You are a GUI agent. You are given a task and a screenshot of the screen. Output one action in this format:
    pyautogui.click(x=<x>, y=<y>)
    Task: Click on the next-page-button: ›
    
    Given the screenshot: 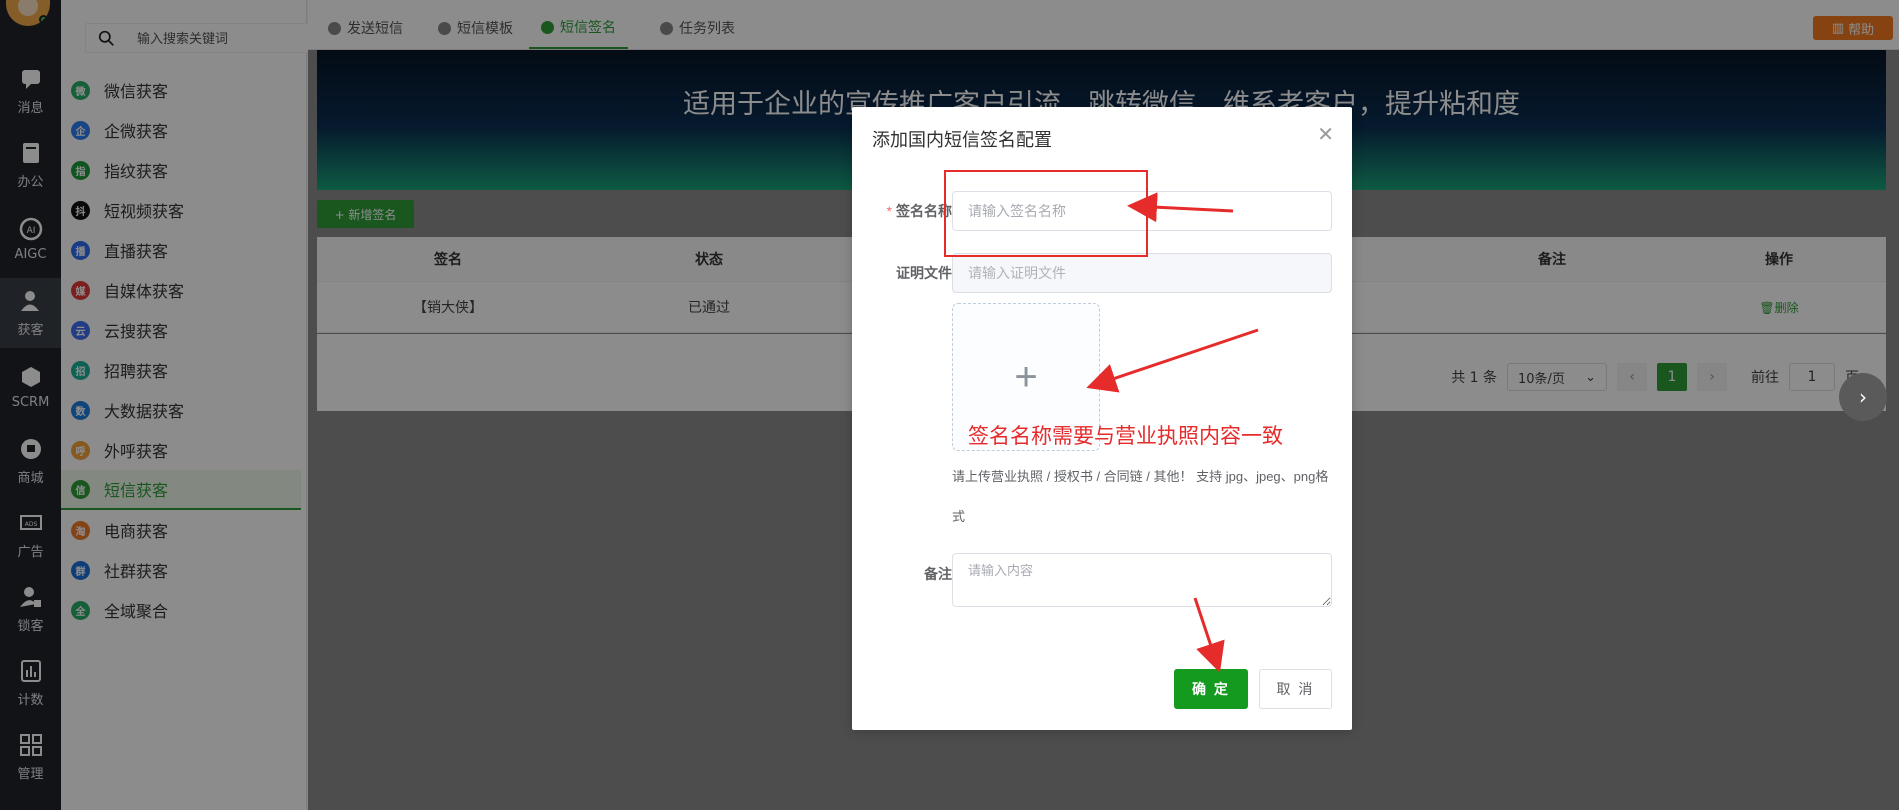 What is the action you would take?
    pyautogui.click(x=1712, y=377)
    